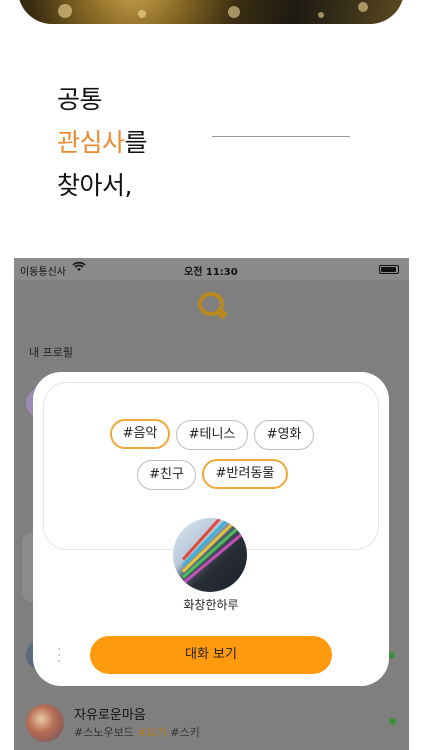  What do you see at coordinates (212, 435) in the screenshot?
I see `chip-tennis: #테니스` at bounding box center [212, 435].